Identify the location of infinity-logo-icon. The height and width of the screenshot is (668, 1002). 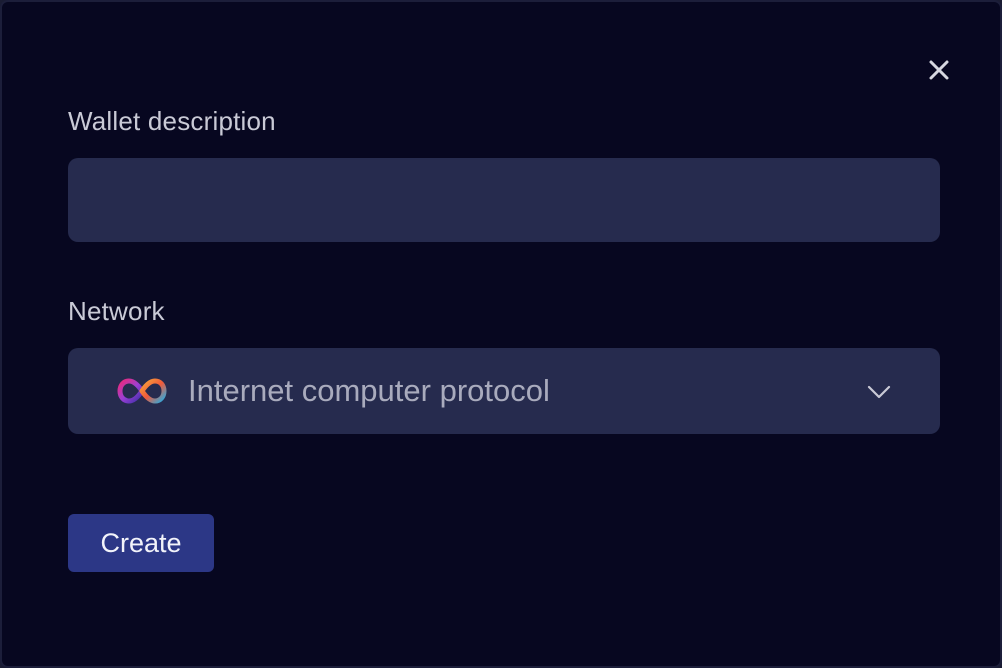
(142, 391).